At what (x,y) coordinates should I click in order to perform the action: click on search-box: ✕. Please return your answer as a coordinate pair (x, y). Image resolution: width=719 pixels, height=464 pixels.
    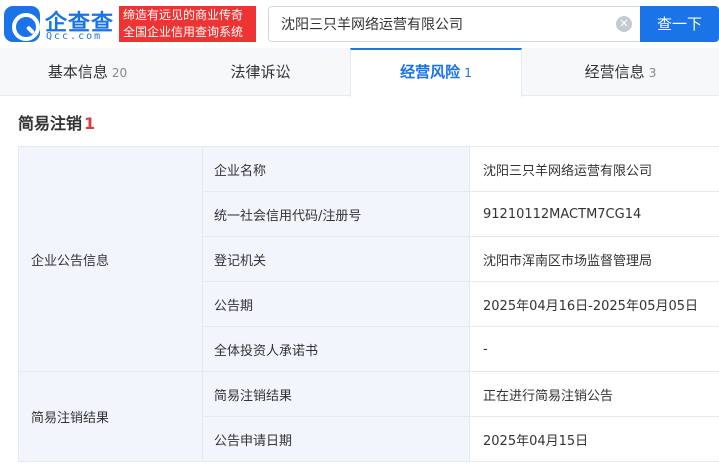
    Looking at the image, I should click on (454, 24).